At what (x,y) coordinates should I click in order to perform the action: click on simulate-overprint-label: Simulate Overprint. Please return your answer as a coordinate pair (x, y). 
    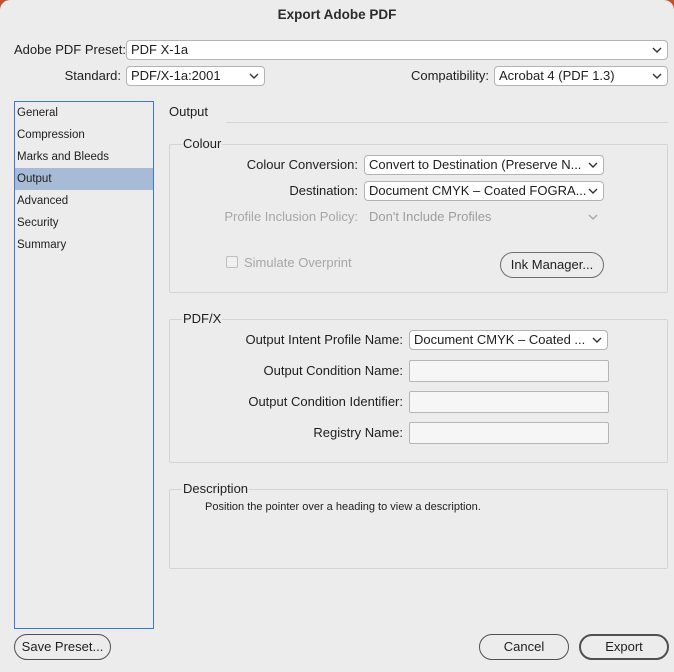
    Looking at the image, I should click on (298, 262).